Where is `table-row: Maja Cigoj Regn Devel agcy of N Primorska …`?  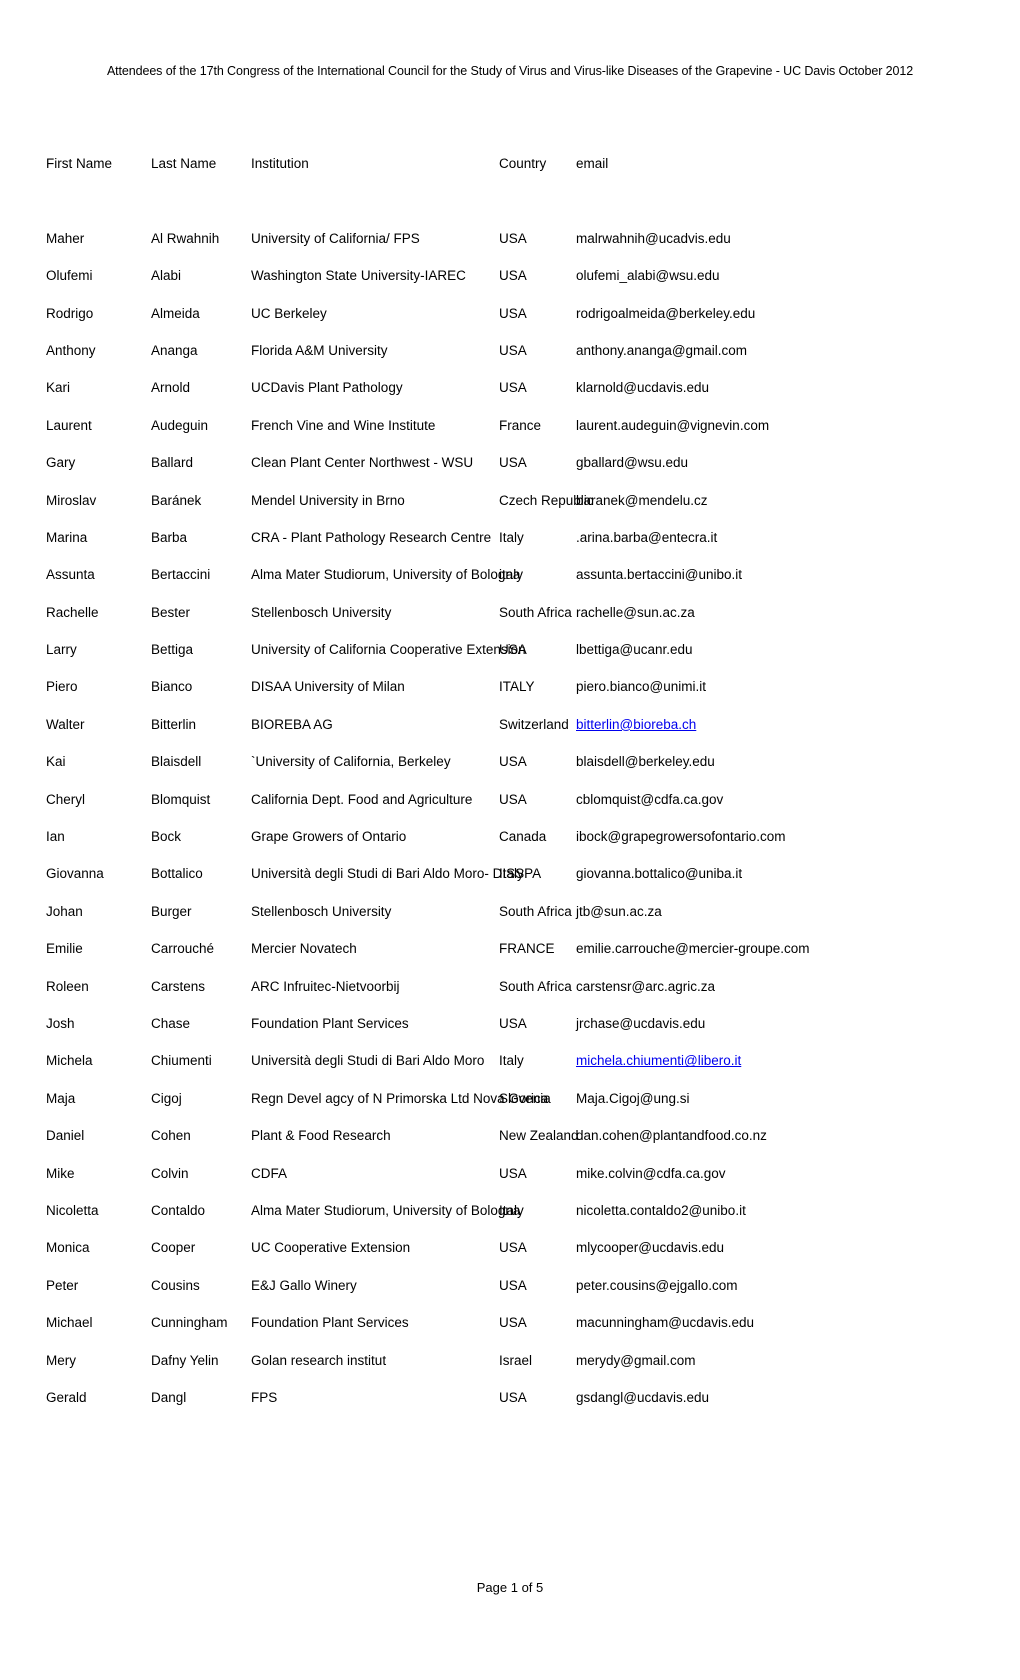 table-row: Maja Cigoj Regn Devel agcy of N Primorska … is located at coordinates (496, 1087).